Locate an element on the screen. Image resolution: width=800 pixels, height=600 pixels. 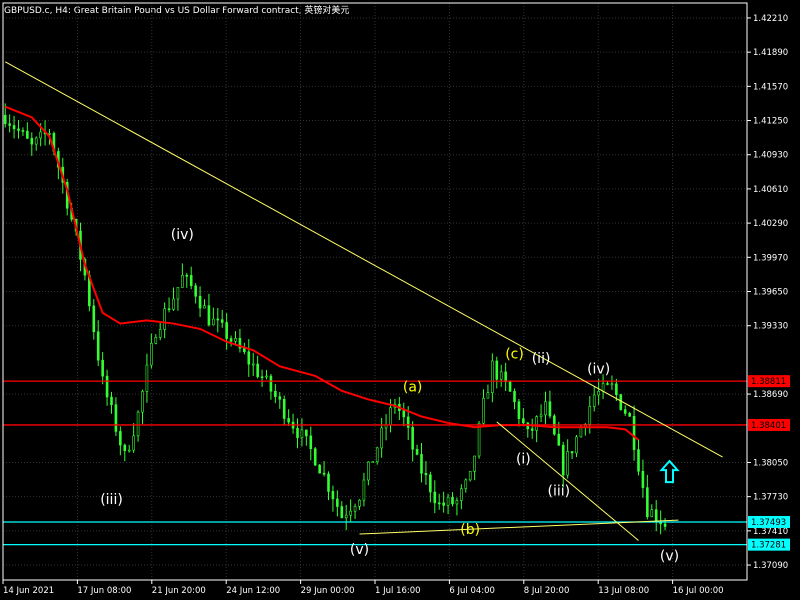
price-tick-label: 1.37090 is located at coordinates (770, 566).